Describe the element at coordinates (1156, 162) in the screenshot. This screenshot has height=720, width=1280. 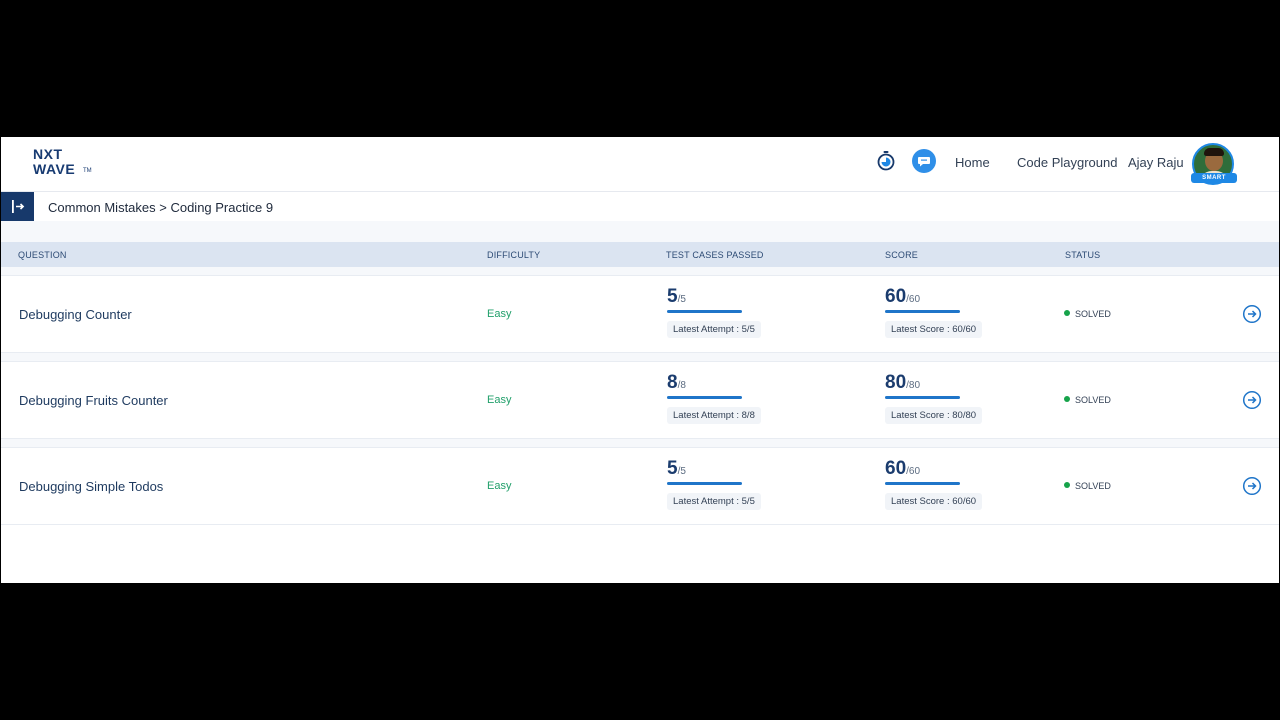
I see `user-name: Ajay Raju` at that location.